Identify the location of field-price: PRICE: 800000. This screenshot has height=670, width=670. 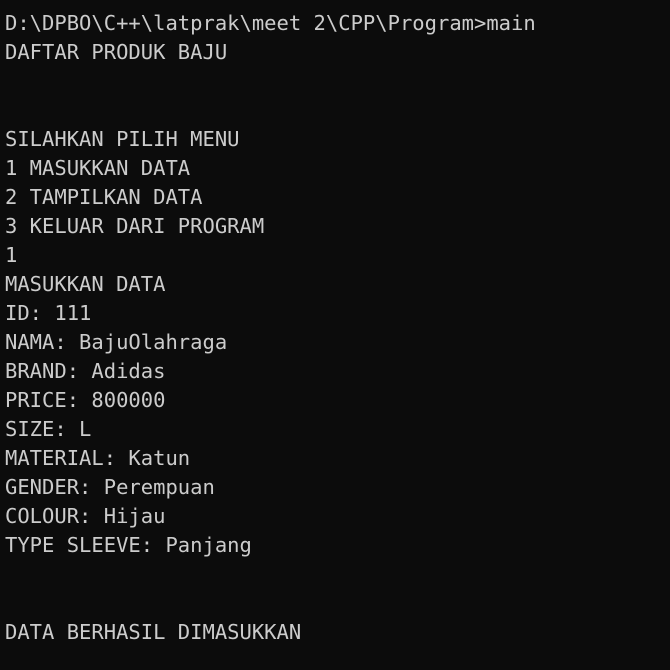
(85, 400).